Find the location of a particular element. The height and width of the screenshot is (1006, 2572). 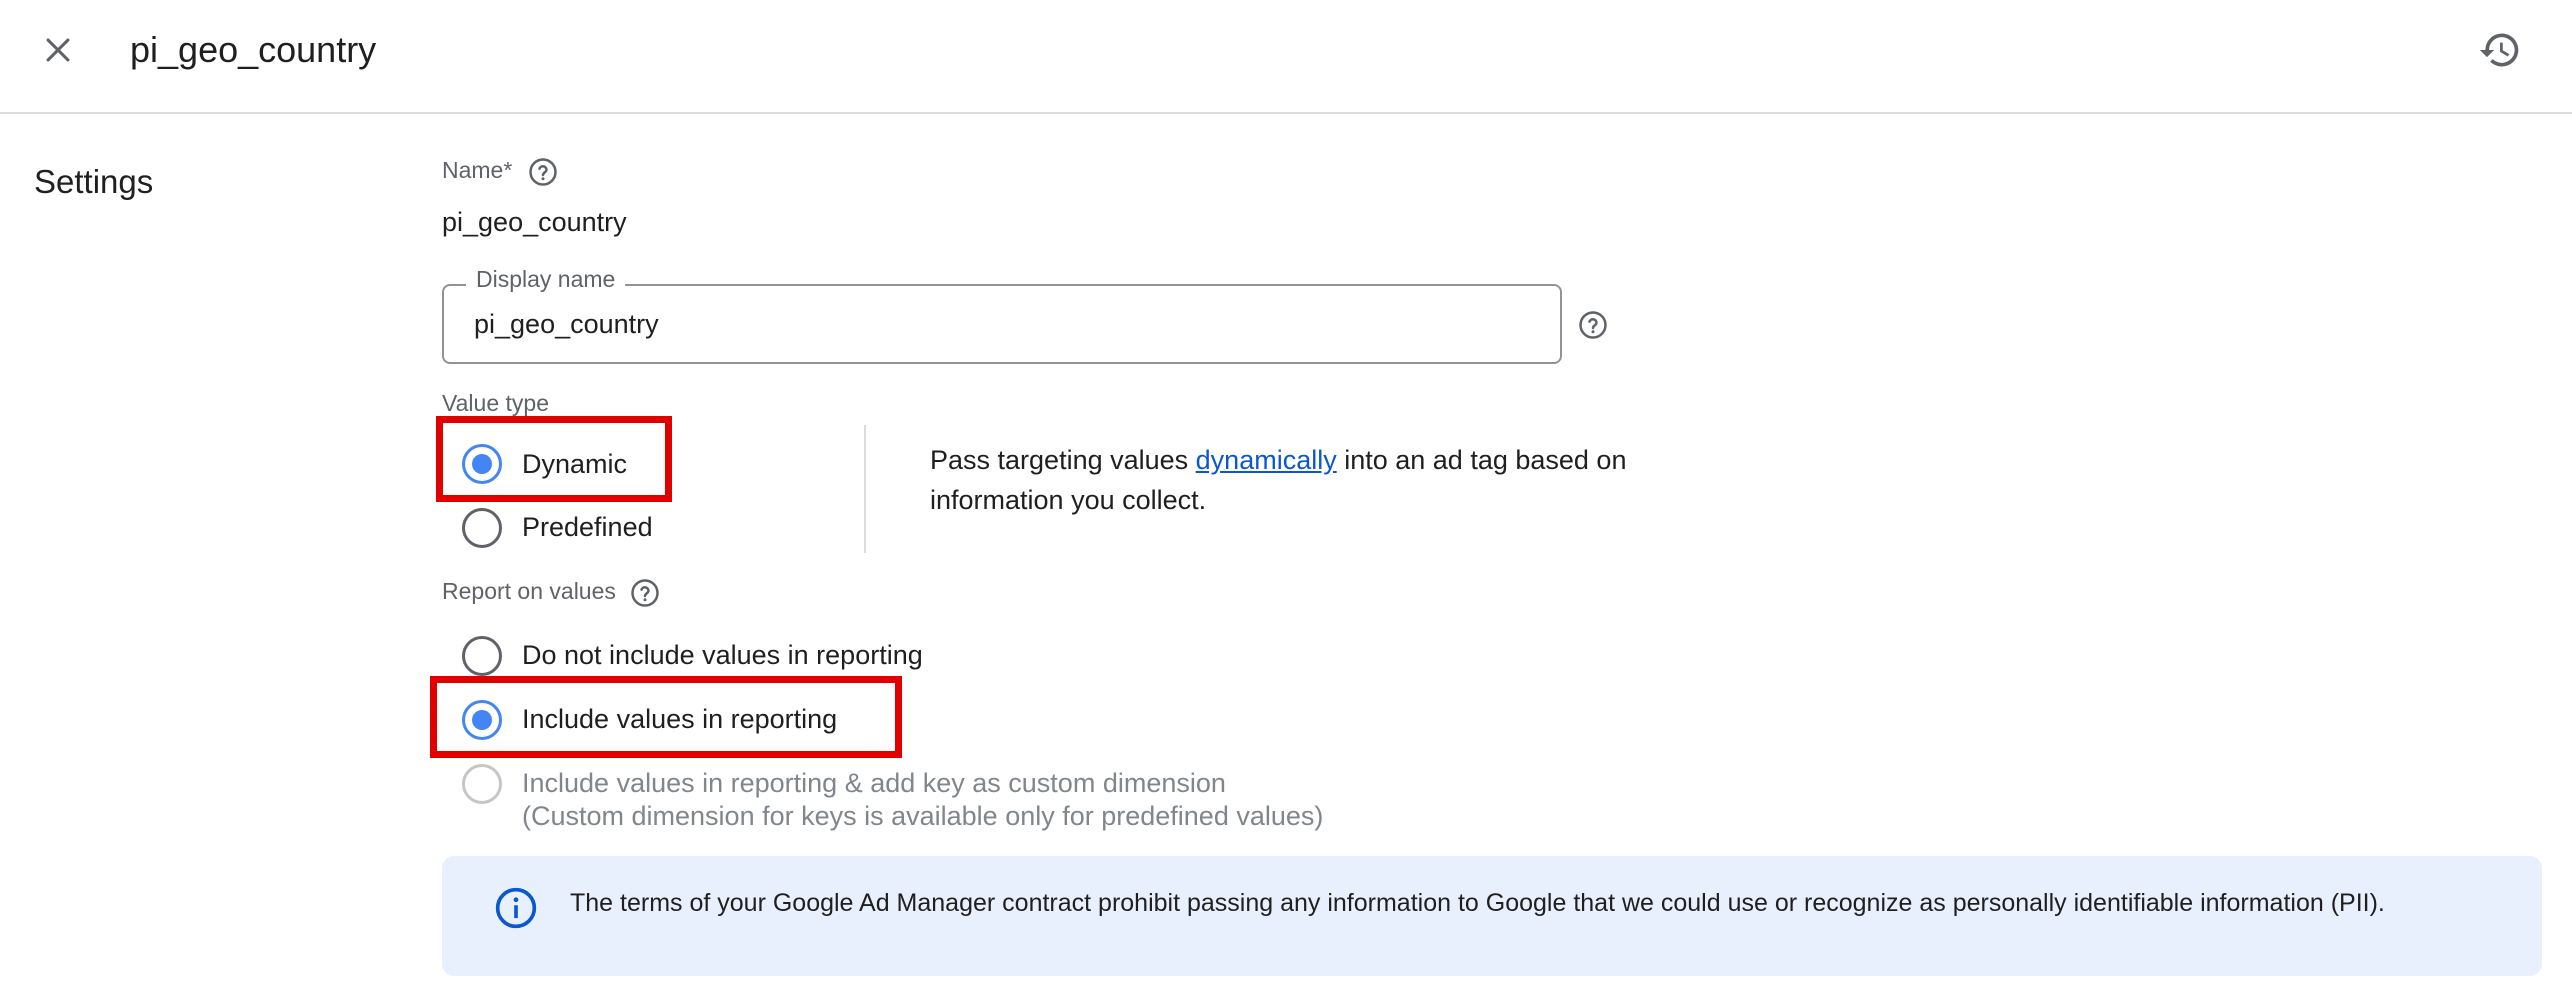

radio-include-custom-dimension is located at coordinates (482, 784).